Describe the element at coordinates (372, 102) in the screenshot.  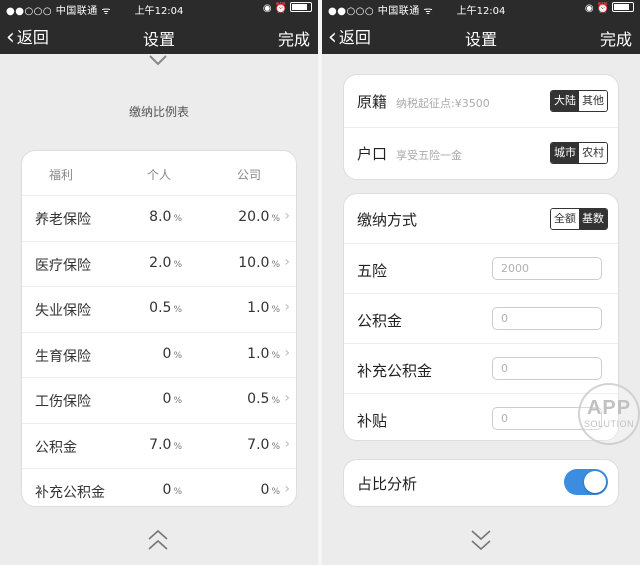
I see `origin-label: 原籍` at that location.